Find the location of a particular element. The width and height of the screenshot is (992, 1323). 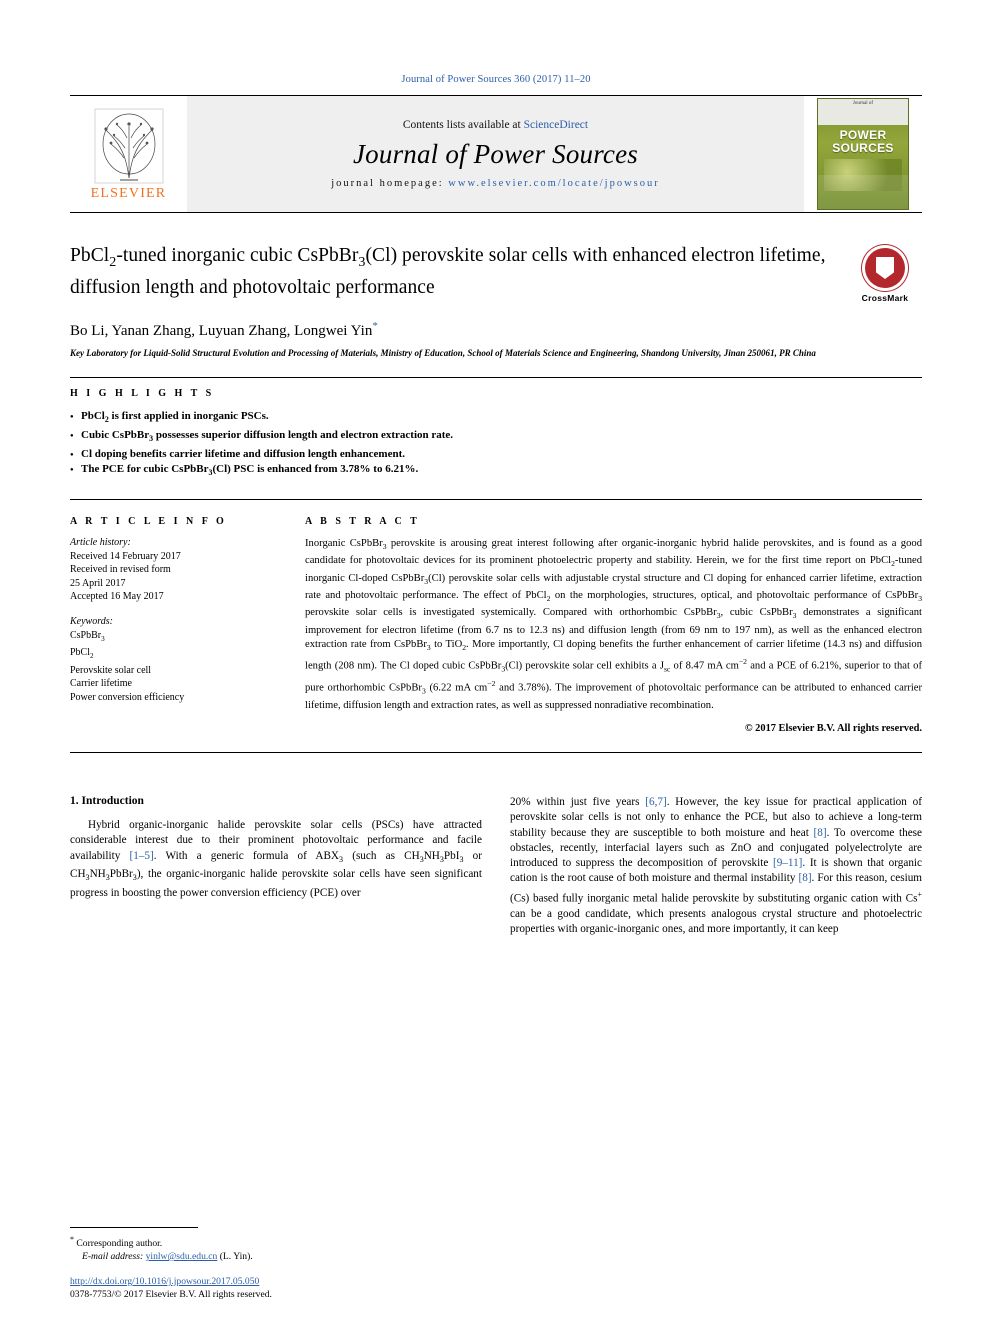

divider-bottom is located at coordinates (496, 752).